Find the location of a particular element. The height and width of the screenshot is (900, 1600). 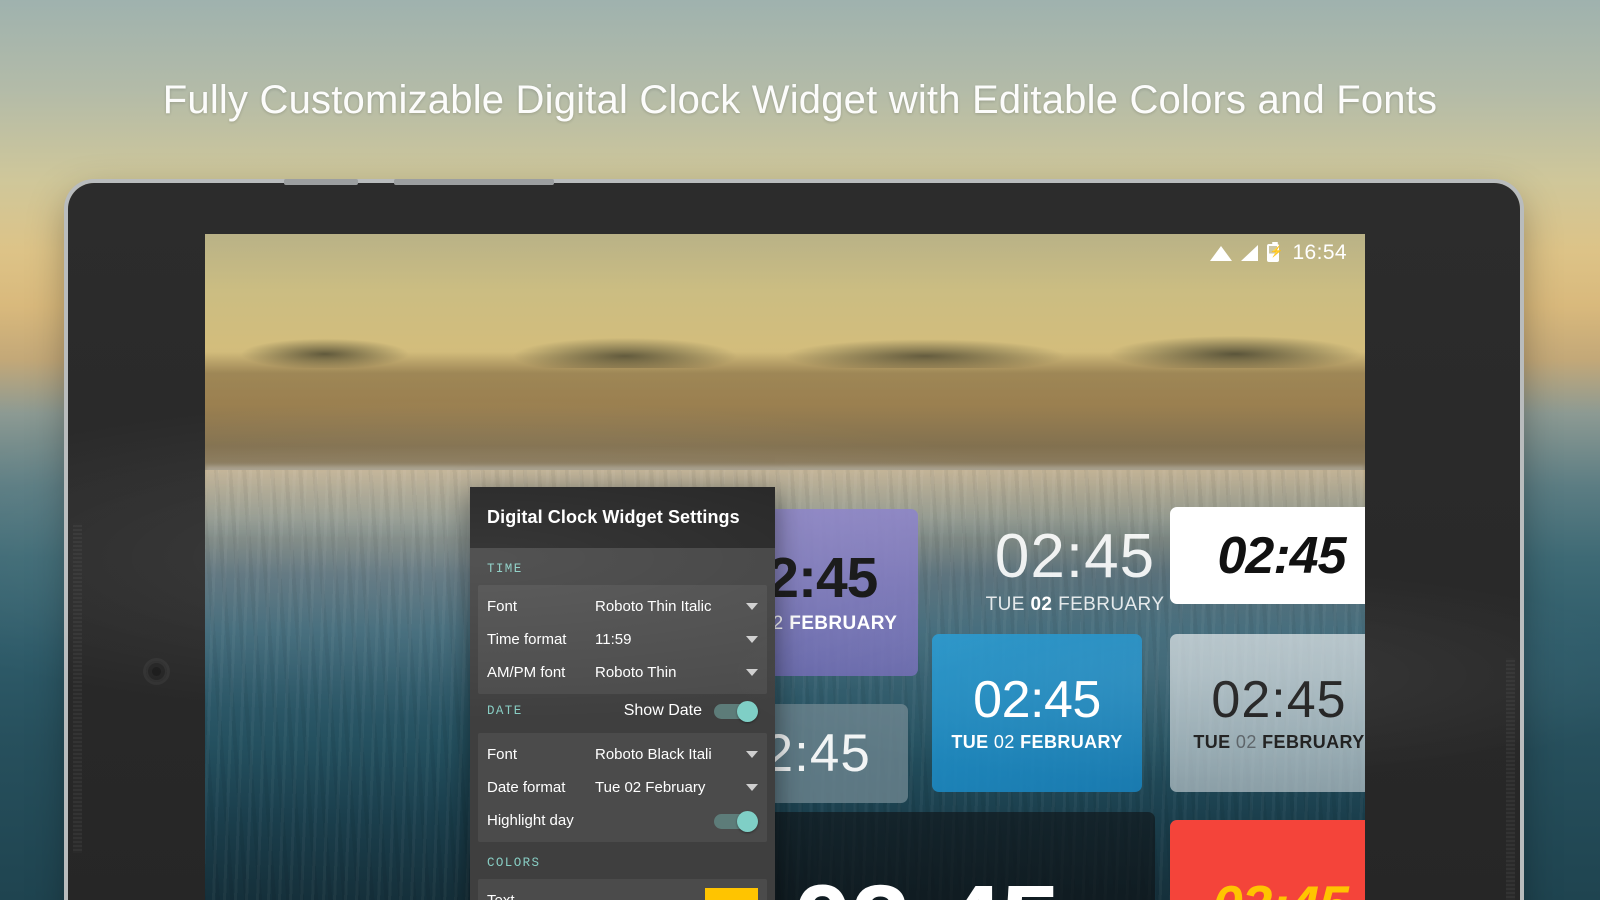

status-bar: 16:54 is located at coordinates (1287, 253).